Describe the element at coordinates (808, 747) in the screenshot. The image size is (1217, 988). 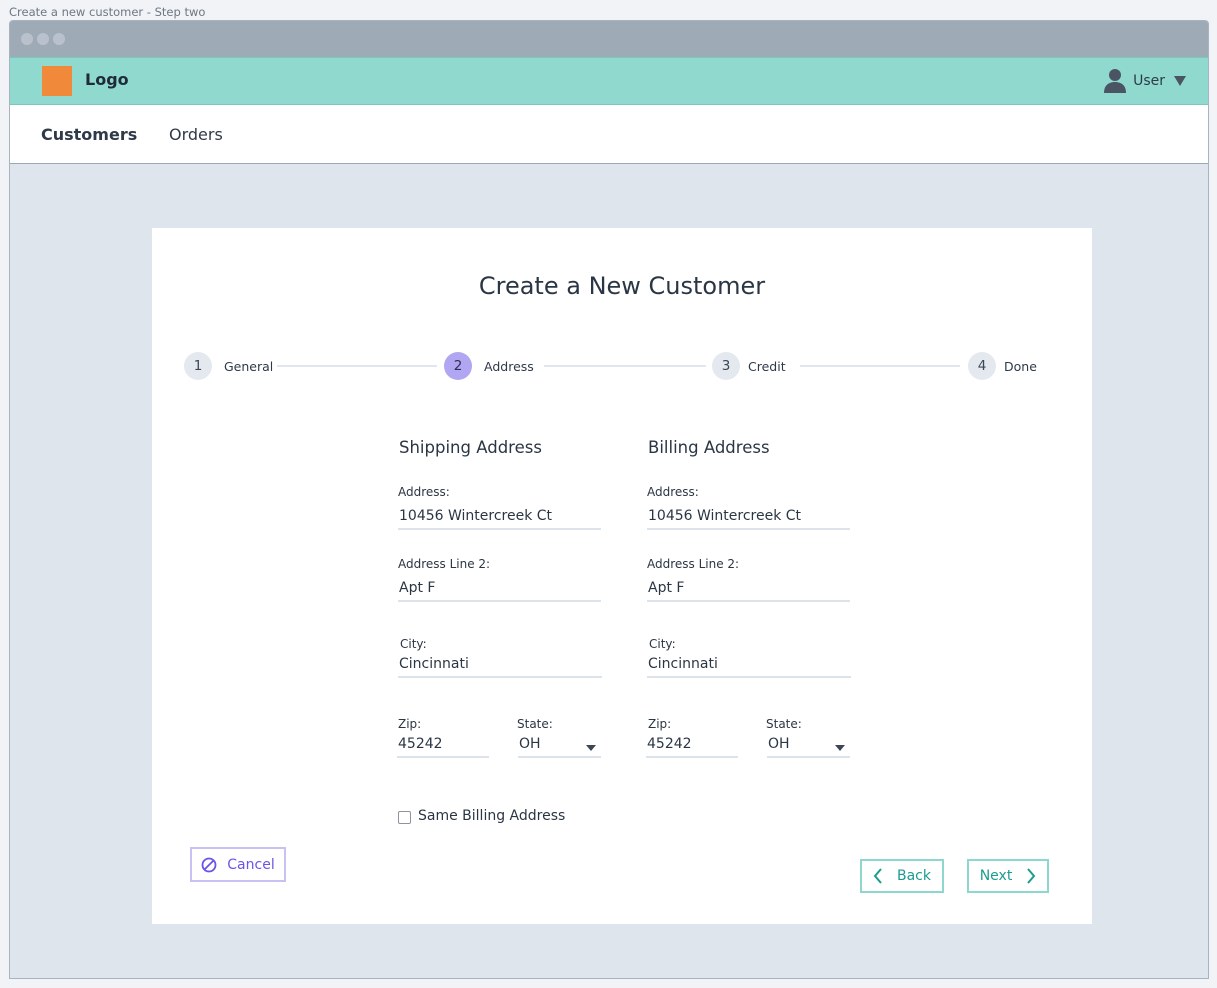
I see `billing-state-select: OH` at that location.